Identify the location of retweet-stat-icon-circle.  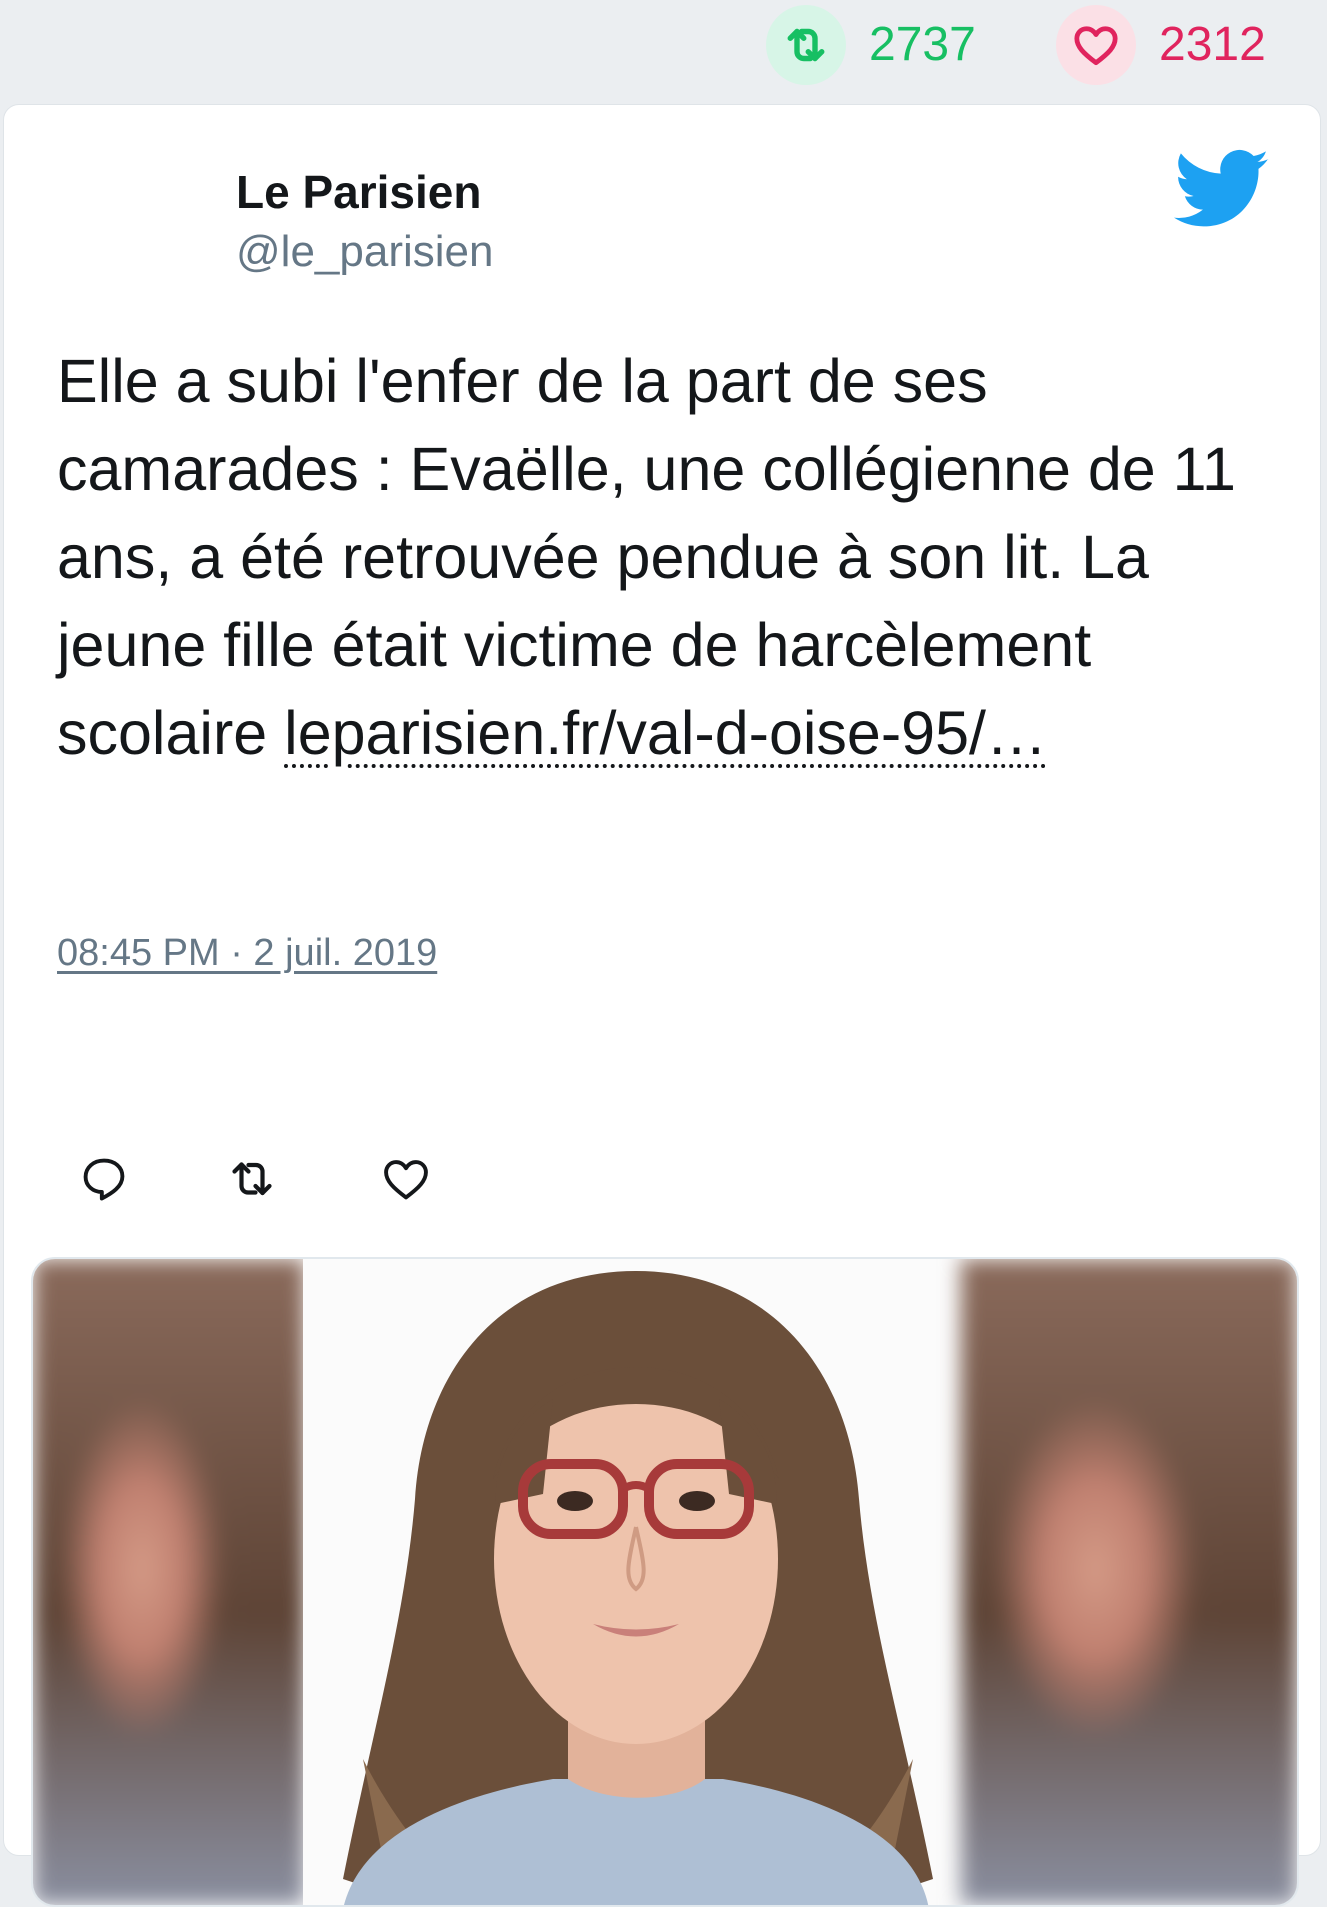
(806, 45).